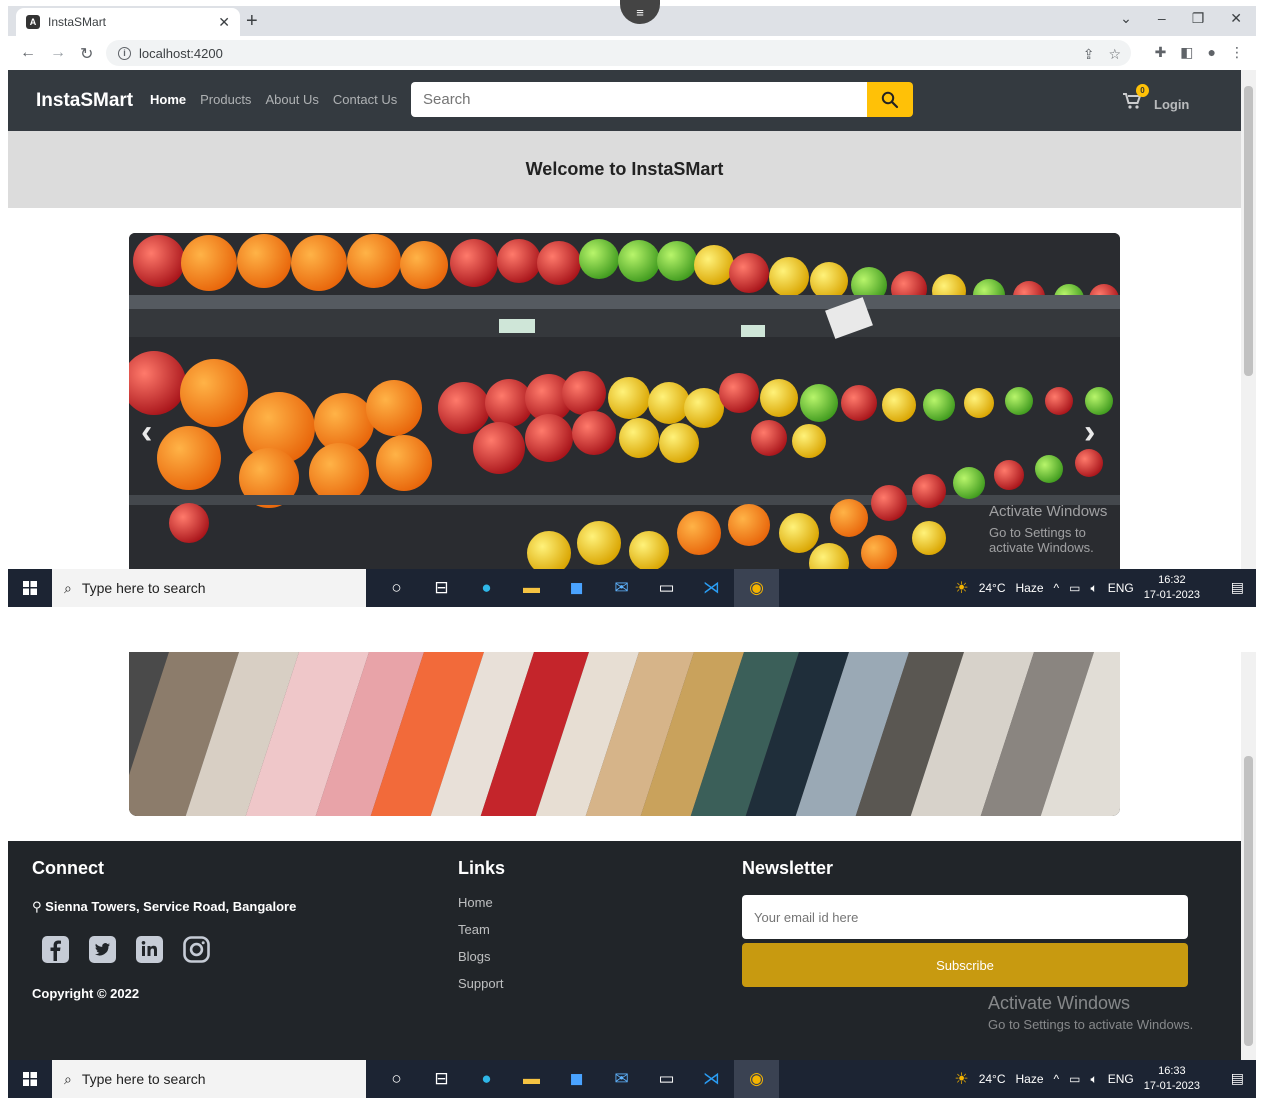 The width and height of the screenshot is (1261, 1098). I want to click on clothing-rack-image, so click(624, 734).